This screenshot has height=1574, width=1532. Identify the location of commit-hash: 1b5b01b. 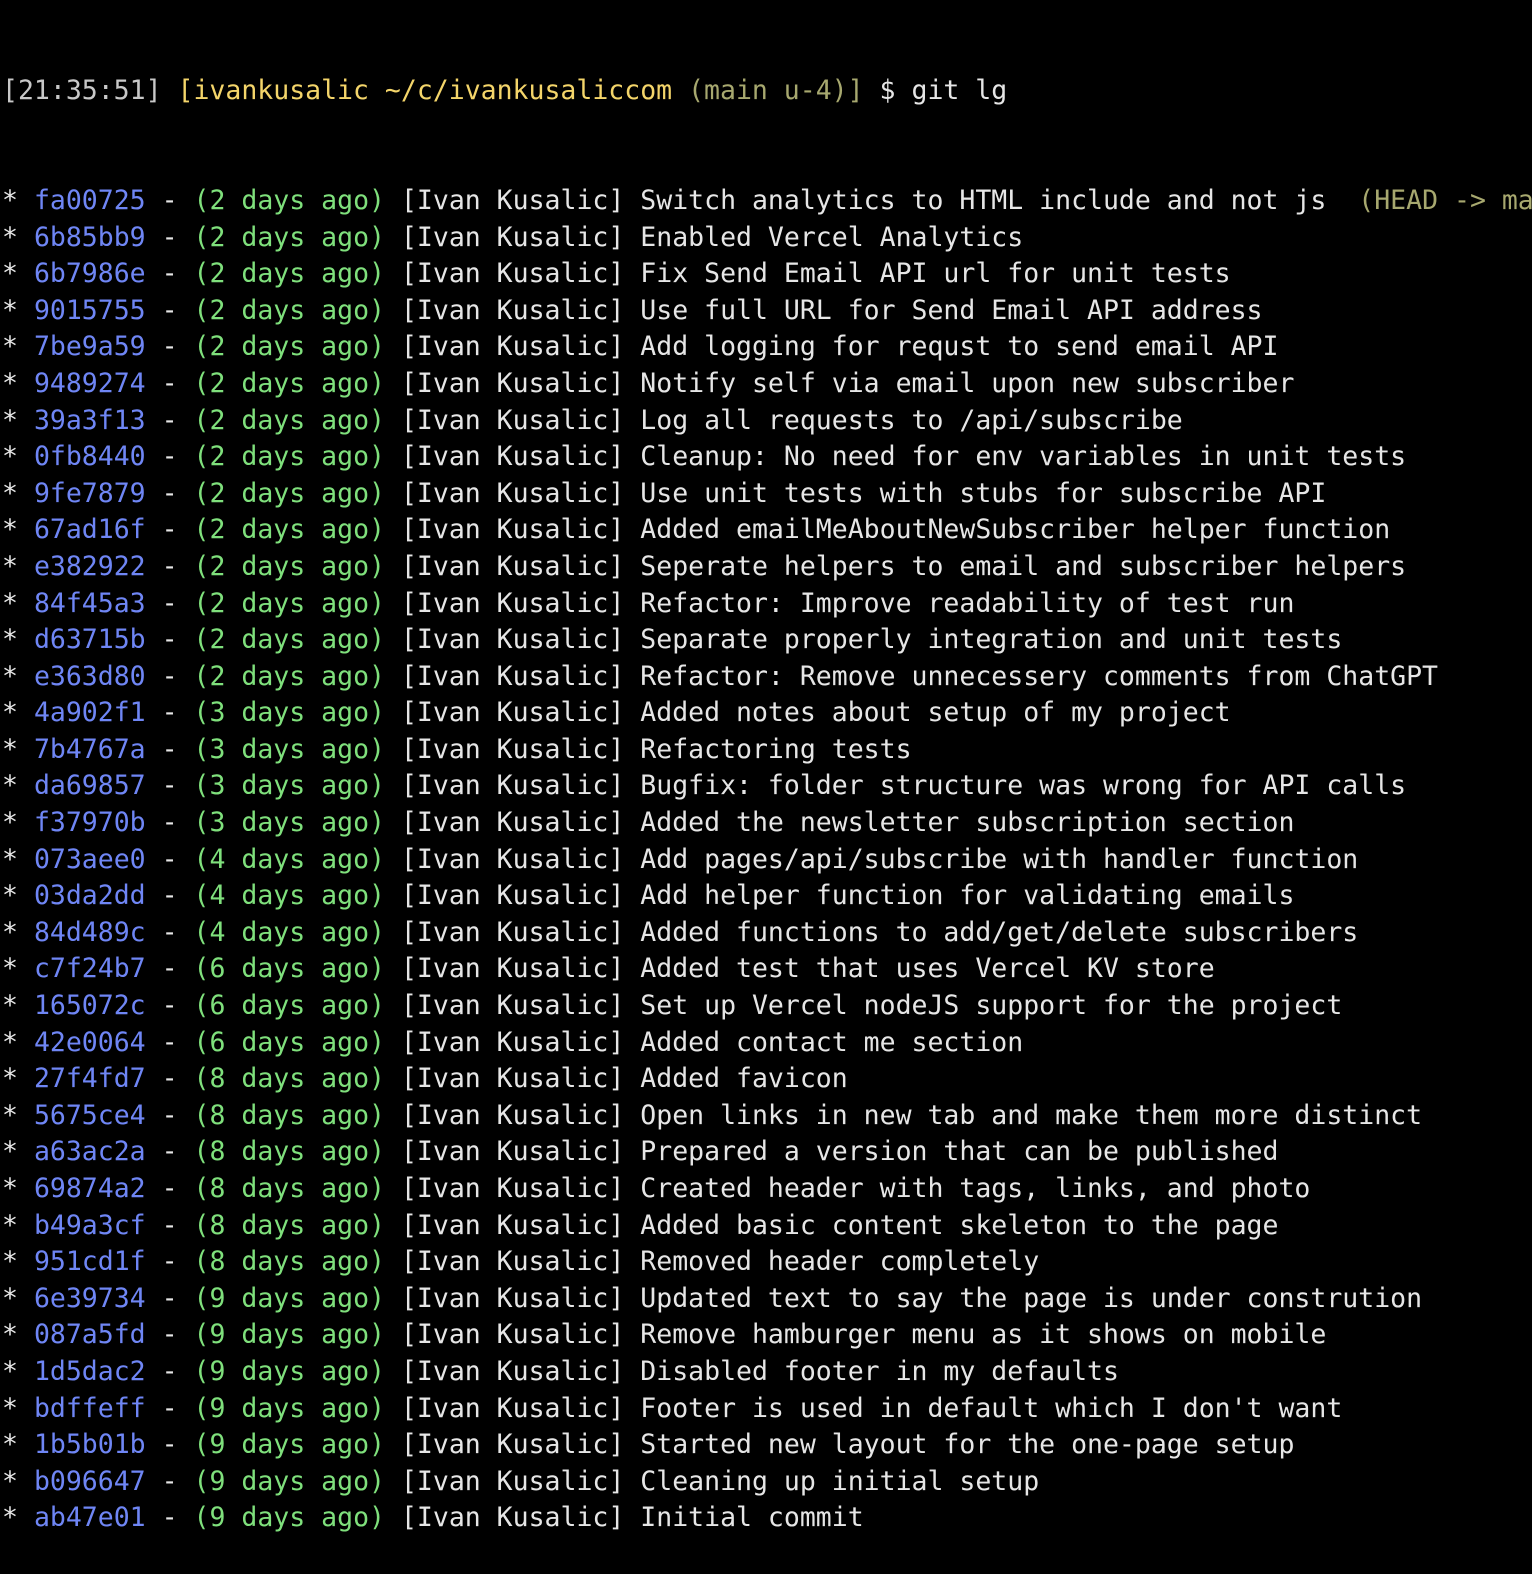
(90, 1444).